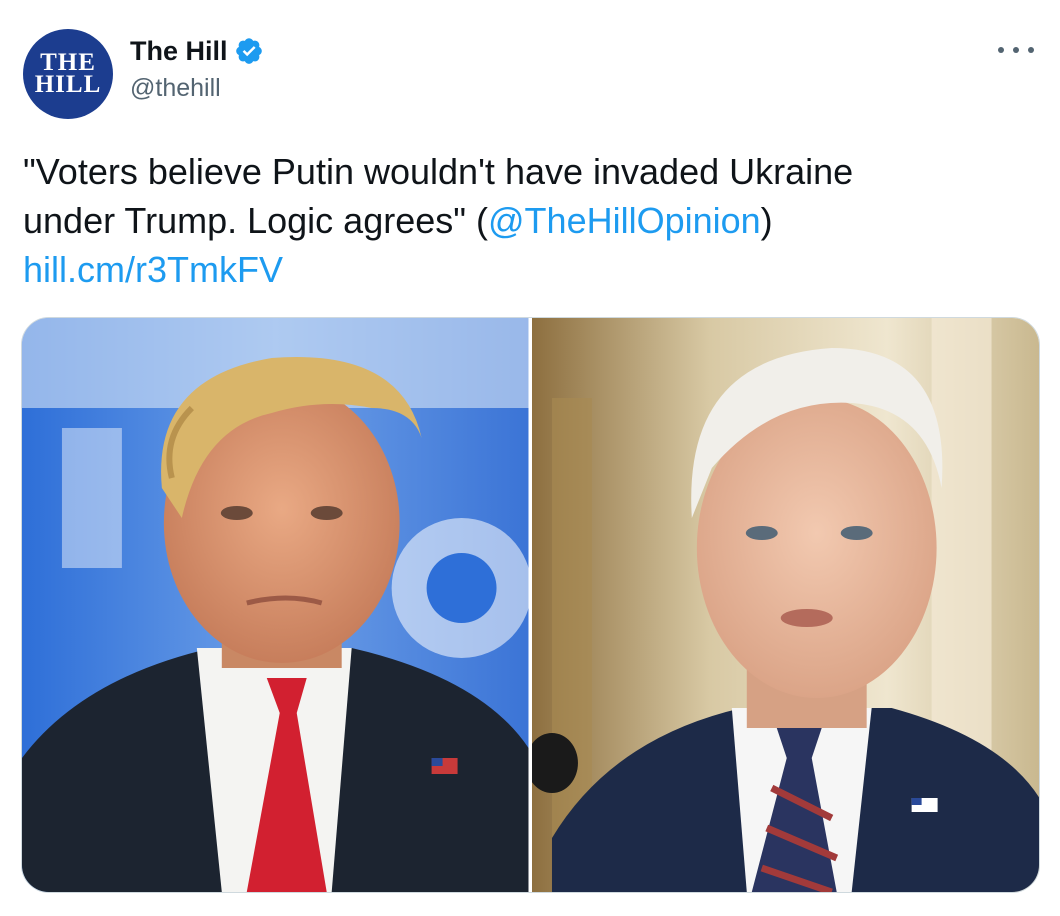 This screenshot has height=916, width=1060. Describe the element at coordinates (528, 269) in the screenshot. I see `url-link: hill.cm/r3TmkFV` at that location.